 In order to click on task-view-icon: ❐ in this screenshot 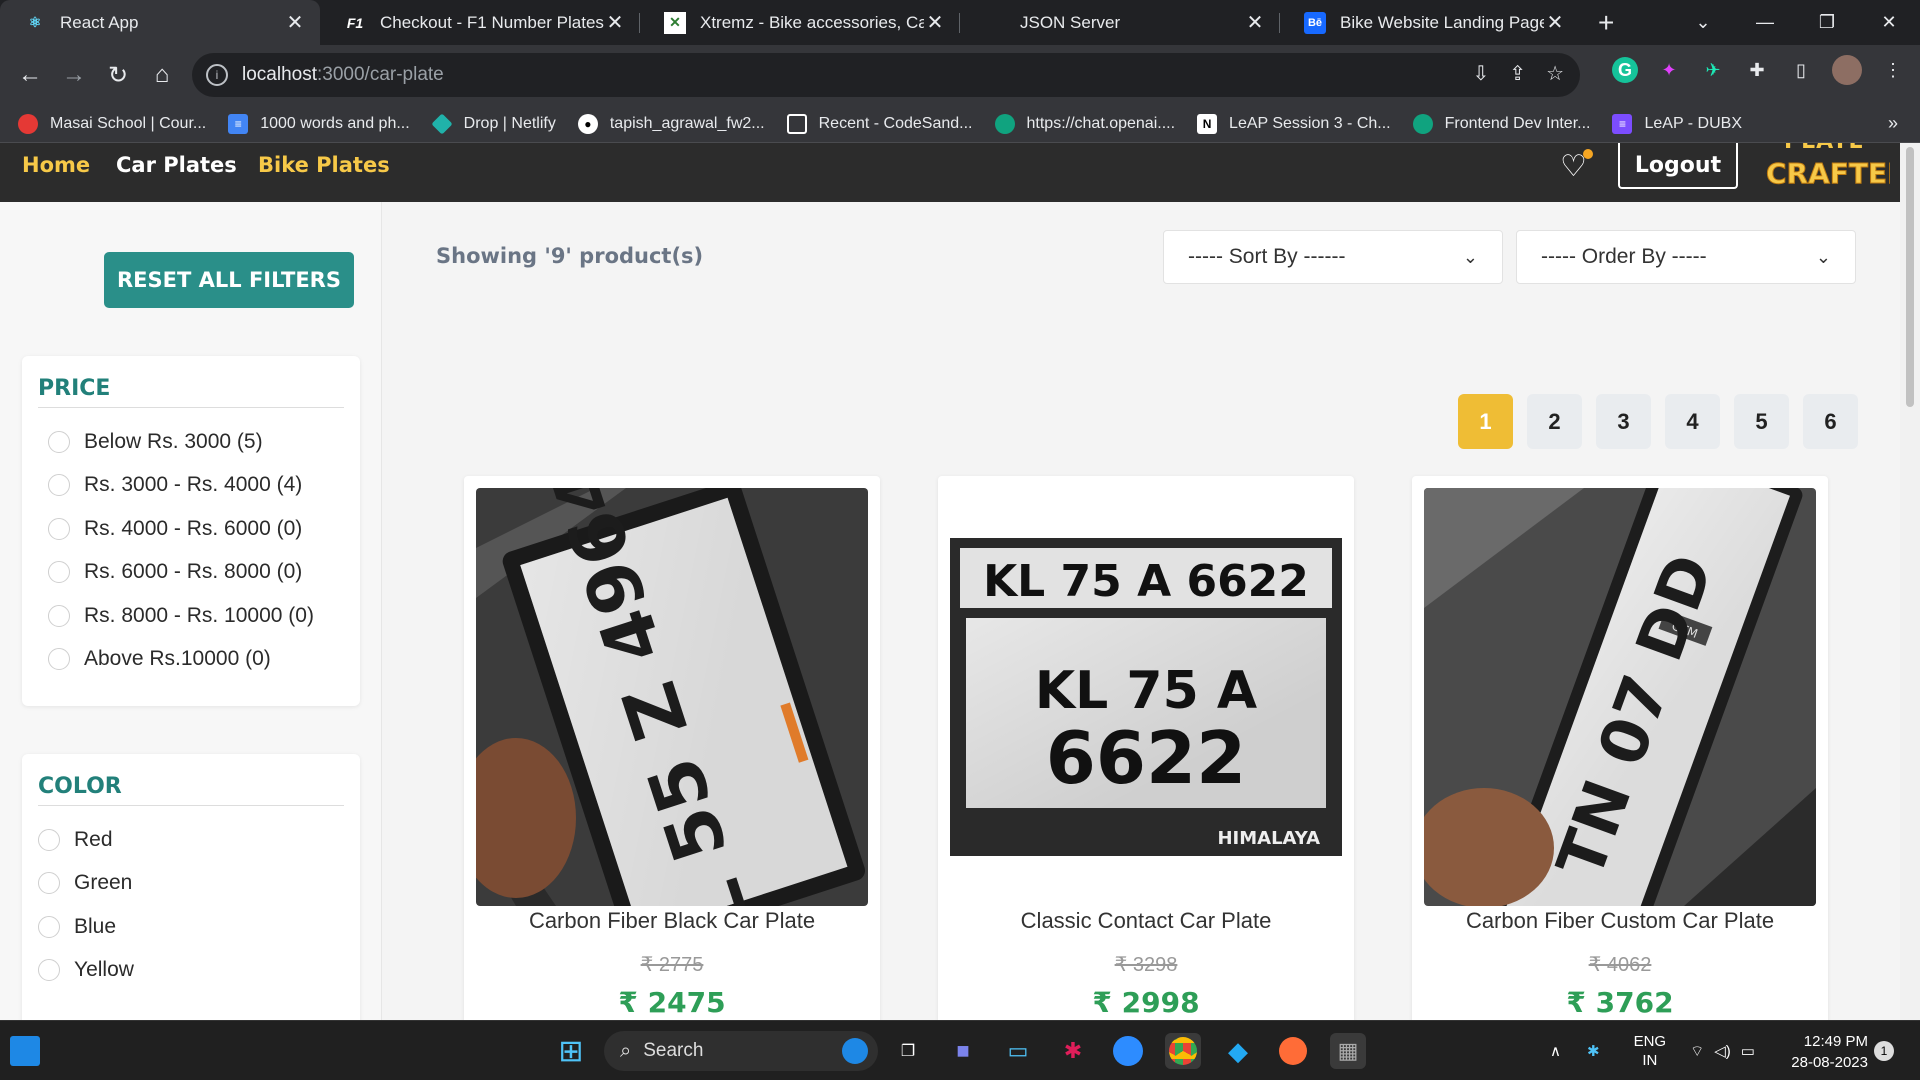, I will do `click(908, 1051)`.